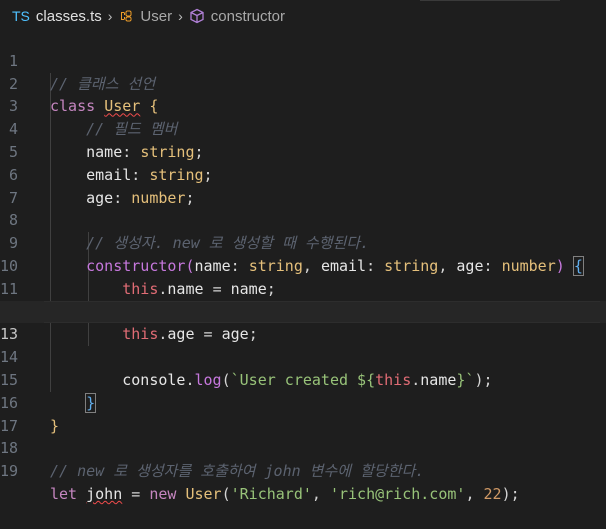 The height and width of the screenshot is (529, 606). What do you see at coordinates (515, 493) in the screenshot?
I see `punct: ;` at bounding box center [515, 493].